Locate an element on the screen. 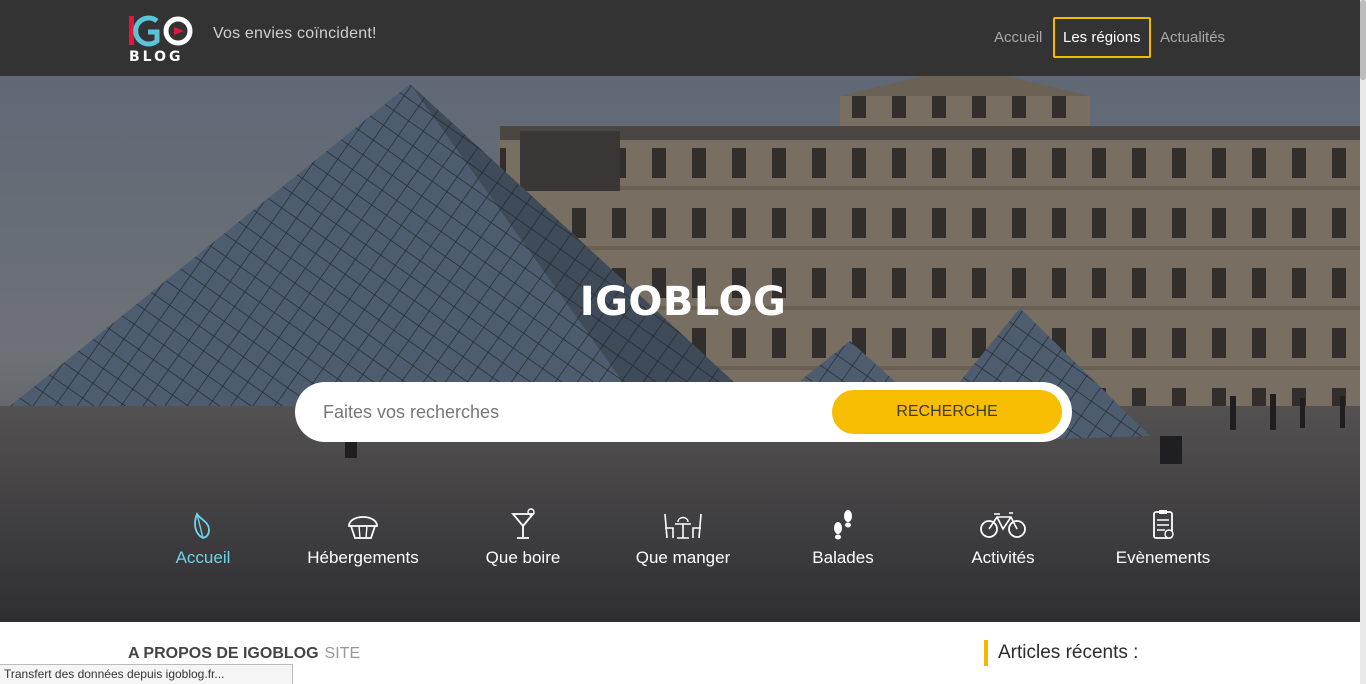  category-hebergements: Hébergements is located at coordinates (363, 538).